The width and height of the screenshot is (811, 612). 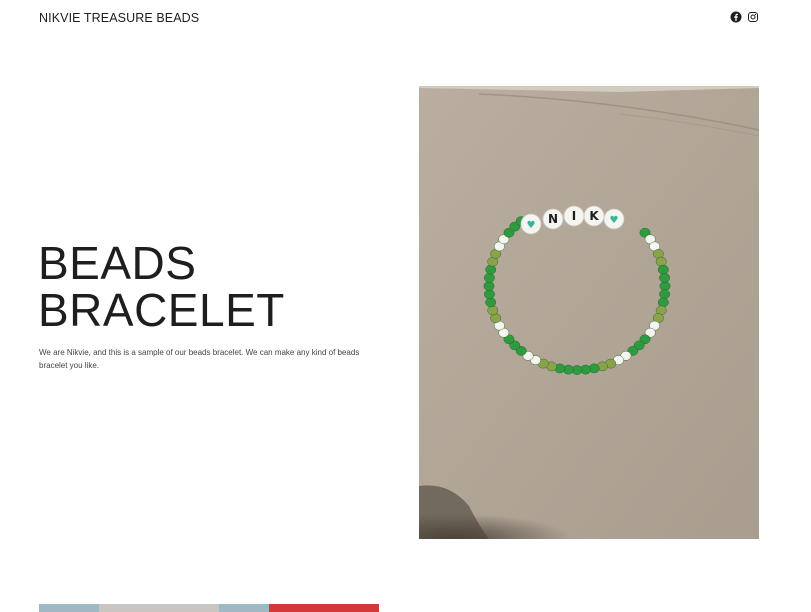 I want to click on hero-title: BEADS BRACELET, so click(x=208, y=287).